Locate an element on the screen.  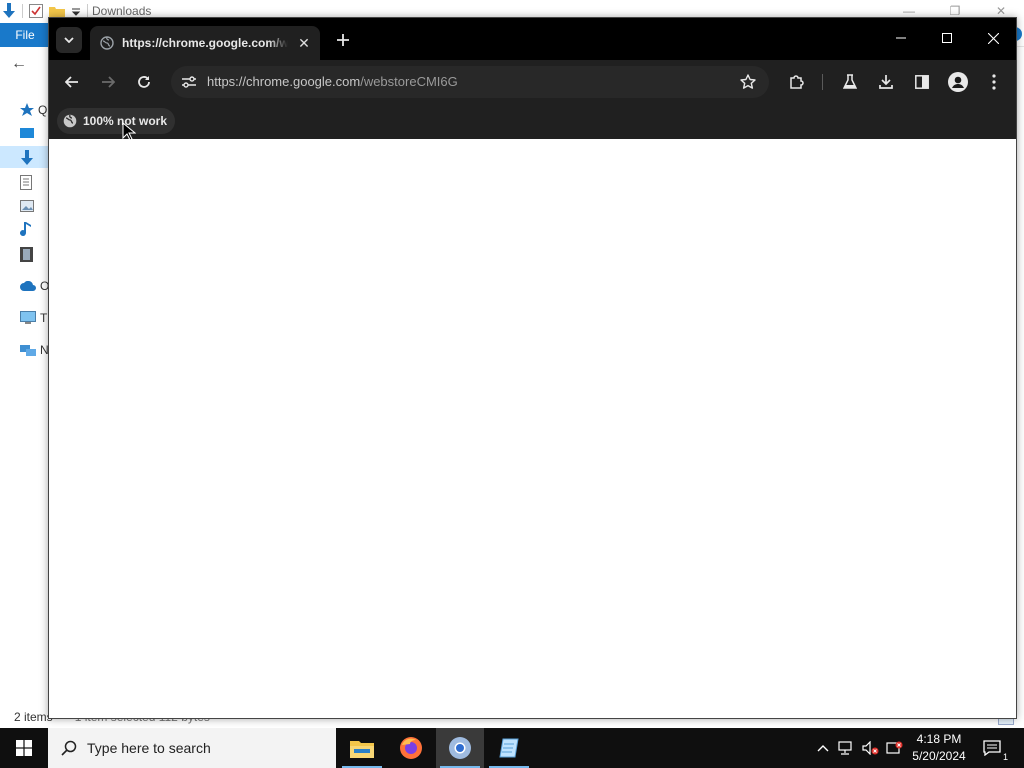
notification-center-button: 1 is located at coordinates (994, 749).